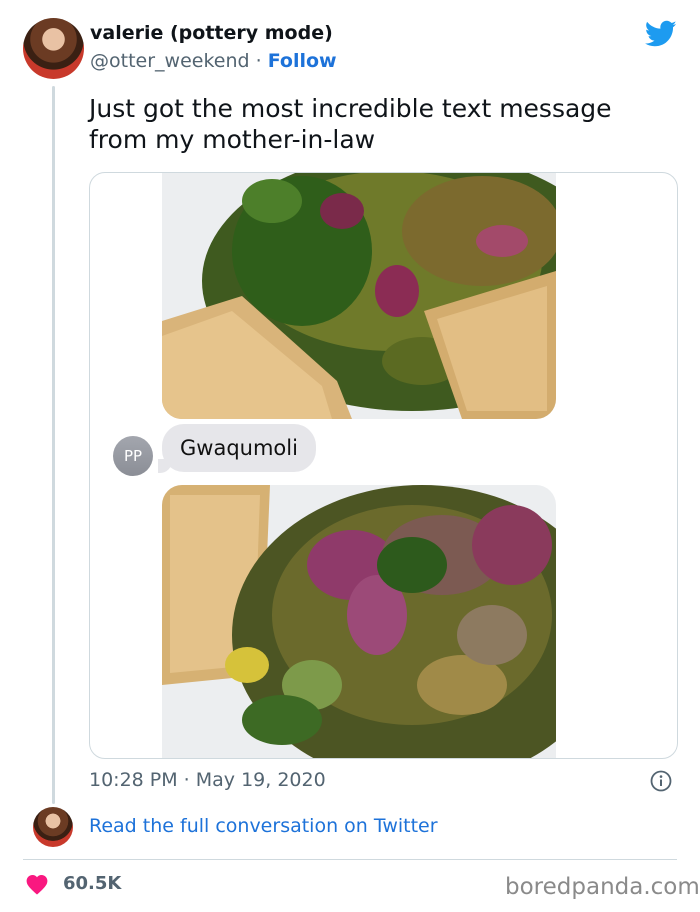 This screenshot has width=700, height=912. I want to click on twitter-bird-icon, so click(661, 34).